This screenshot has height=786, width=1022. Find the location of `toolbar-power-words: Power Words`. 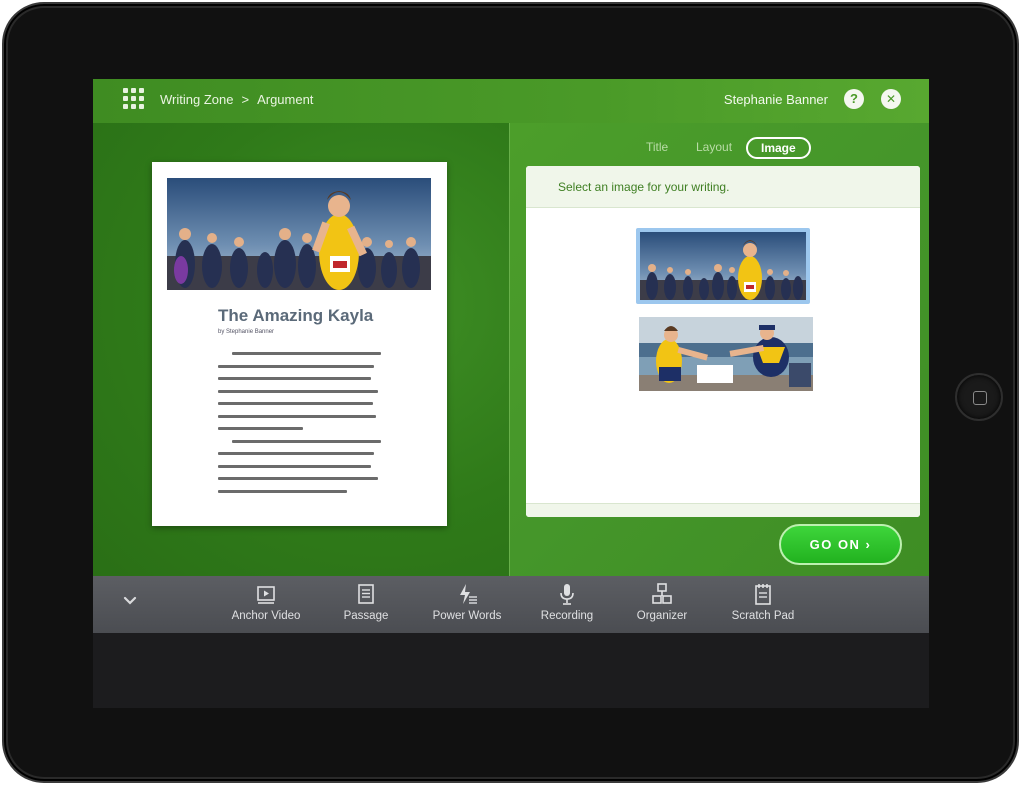

toolbar-power-words: Power Words is located at coordinates (467, 602).